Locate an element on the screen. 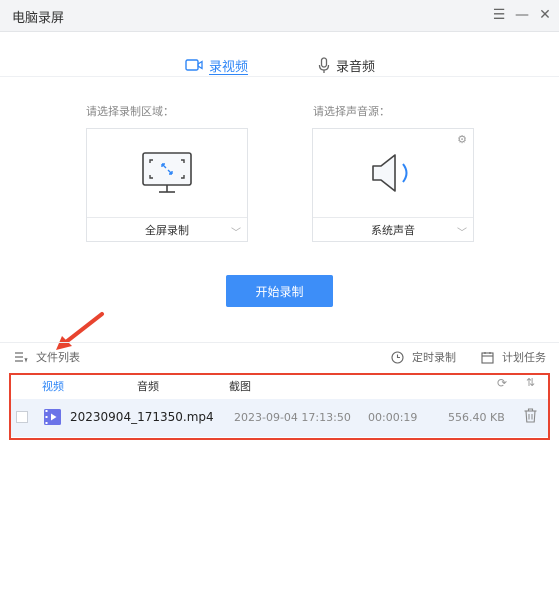  menu-icon: ☰ is located at coordinates (499, 15).